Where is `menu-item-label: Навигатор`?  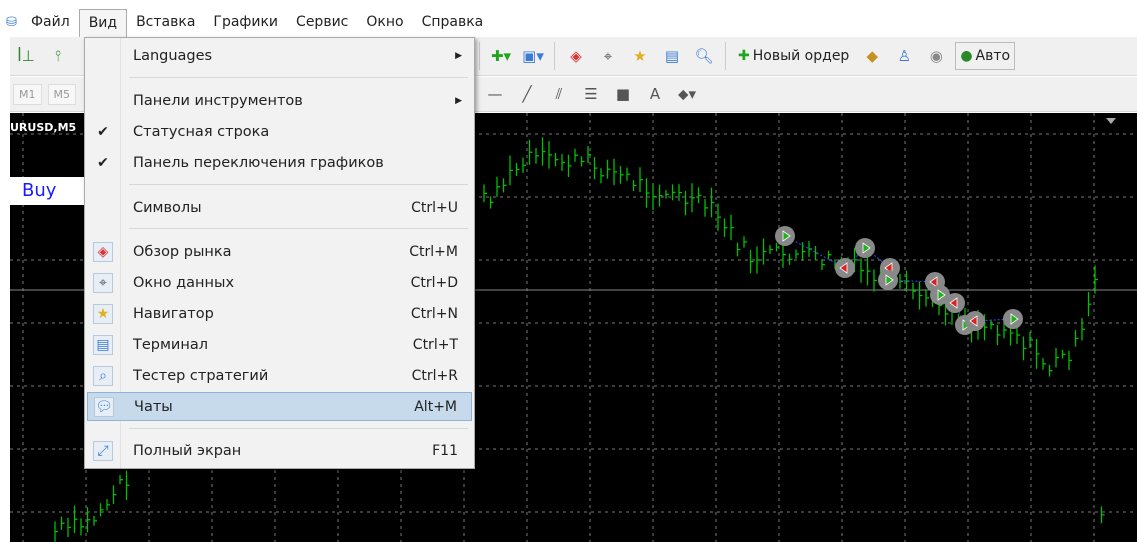 menu-item-label: Навигатор is located at coordinates (173, 313).